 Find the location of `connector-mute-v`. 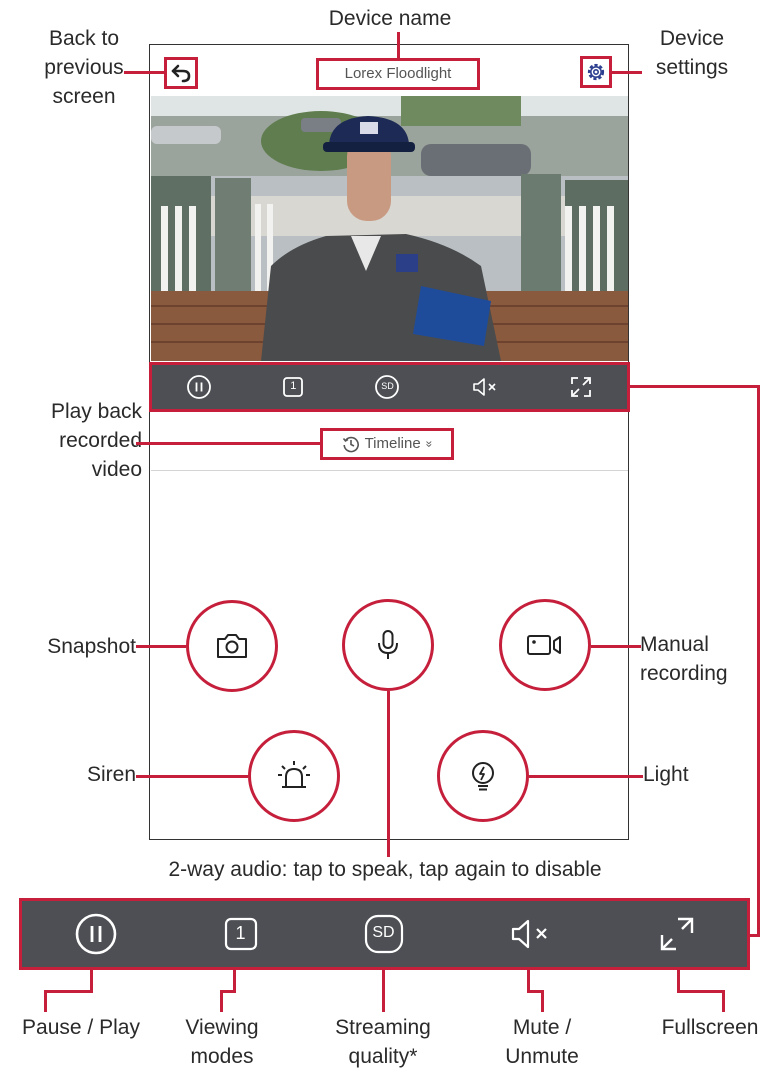

connector-mute-v is located at coordinates (528, 981).